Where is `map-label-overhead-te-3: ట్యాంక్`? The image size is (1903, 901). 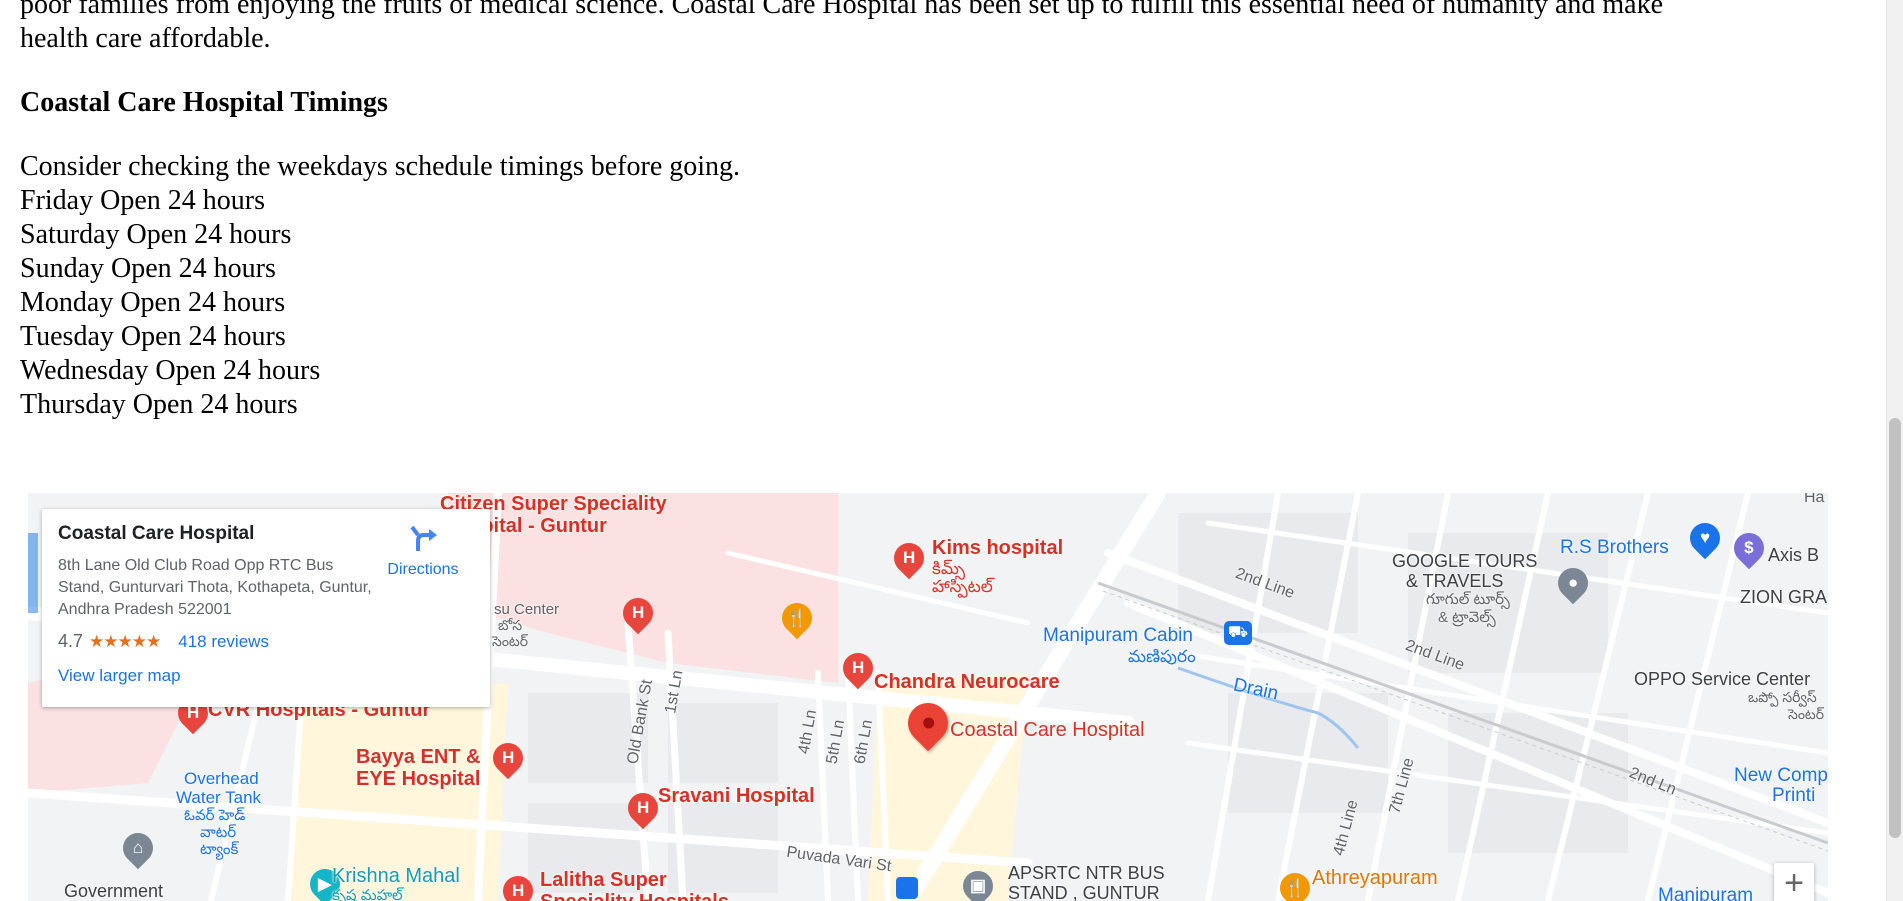 map-label-overhead-te-3: ట్యాంక్ is located at coordinates (219, 849).